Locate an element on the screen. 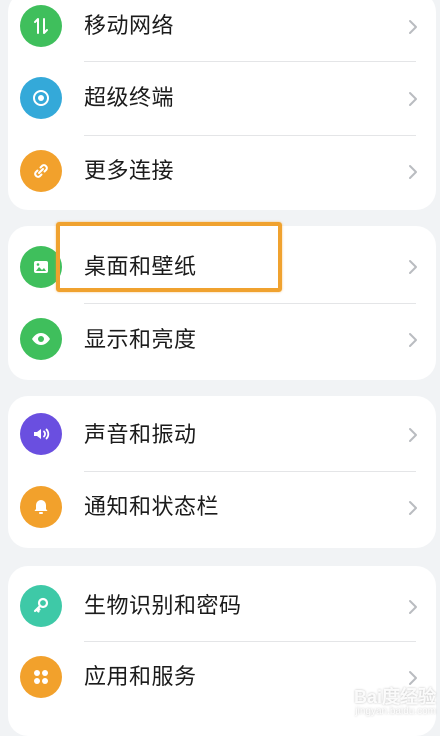  settings-item-label: 显示和亮度 is located at coordinates (140, 340).